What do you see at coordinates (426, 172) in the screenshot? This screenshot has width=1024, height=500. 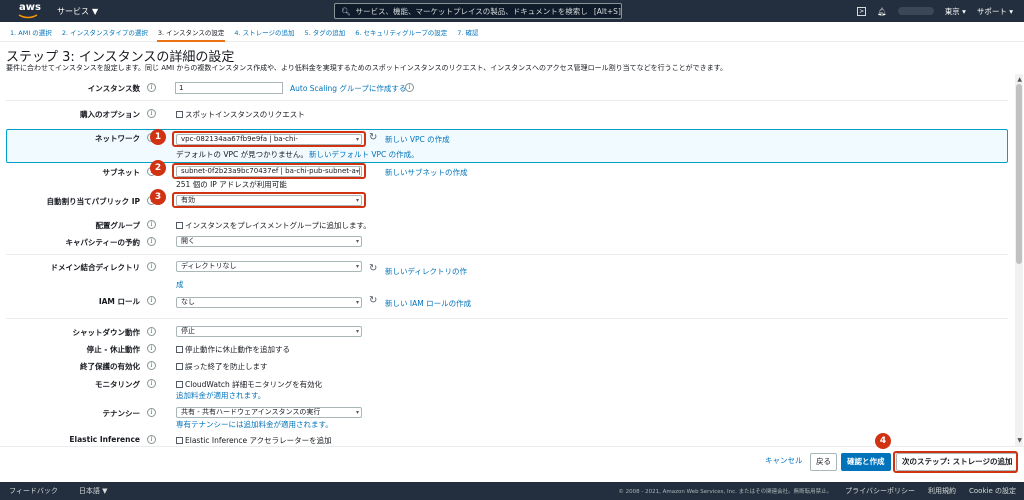 I see `new-subnet-link: 新しいサブネットの作成` at bounding box center [426, 172].